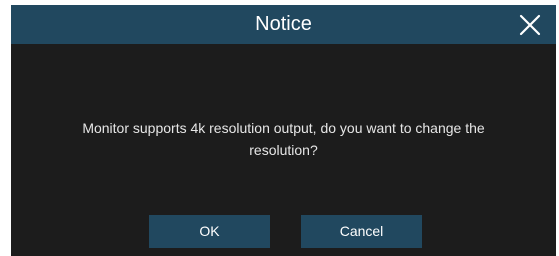  I want to click on dialog-titlebar: Notice, so click(283, 24).